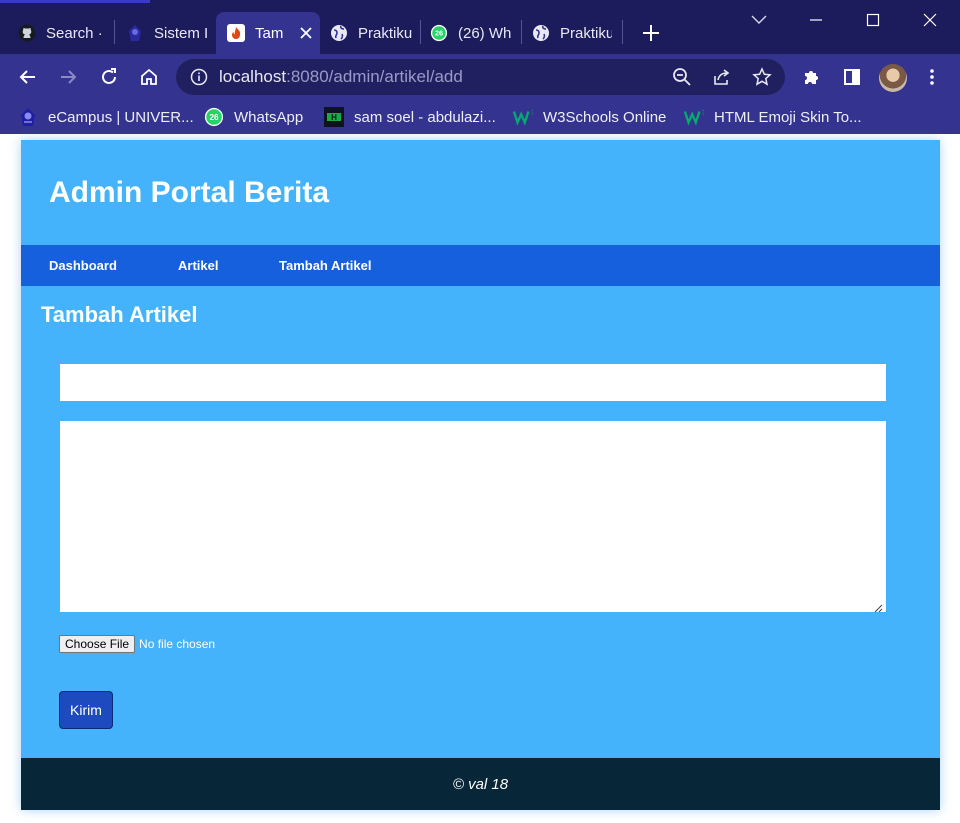  I want to click on new-tab-plus-icon, so click(651, 33).